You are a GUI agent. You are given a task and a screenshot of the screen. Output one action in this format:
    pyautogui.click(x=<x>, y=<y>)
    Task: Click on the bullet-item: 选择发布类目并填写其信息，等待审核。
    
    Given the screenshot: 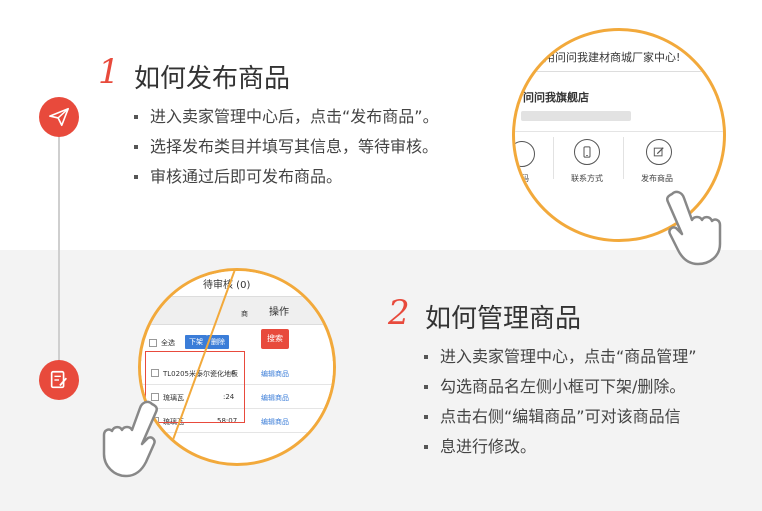 What is the action you would take?
    pyautogui.click(x=284, y=147)
    